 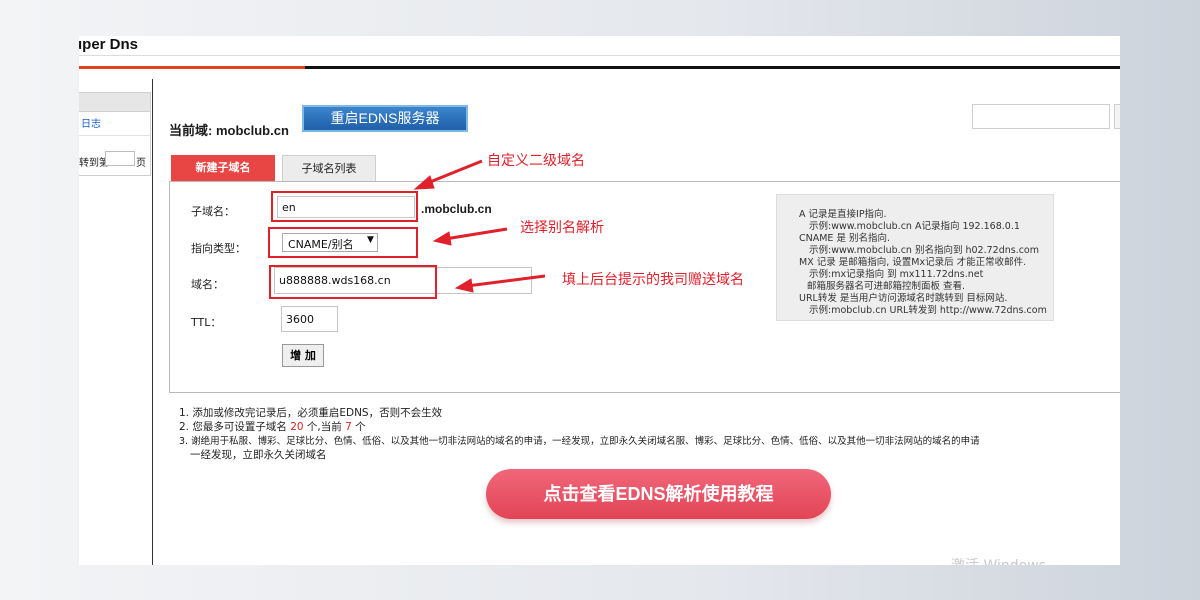 I want to click on windows-activation-watermark: 激活 Windows, so click(x=998, y=560).